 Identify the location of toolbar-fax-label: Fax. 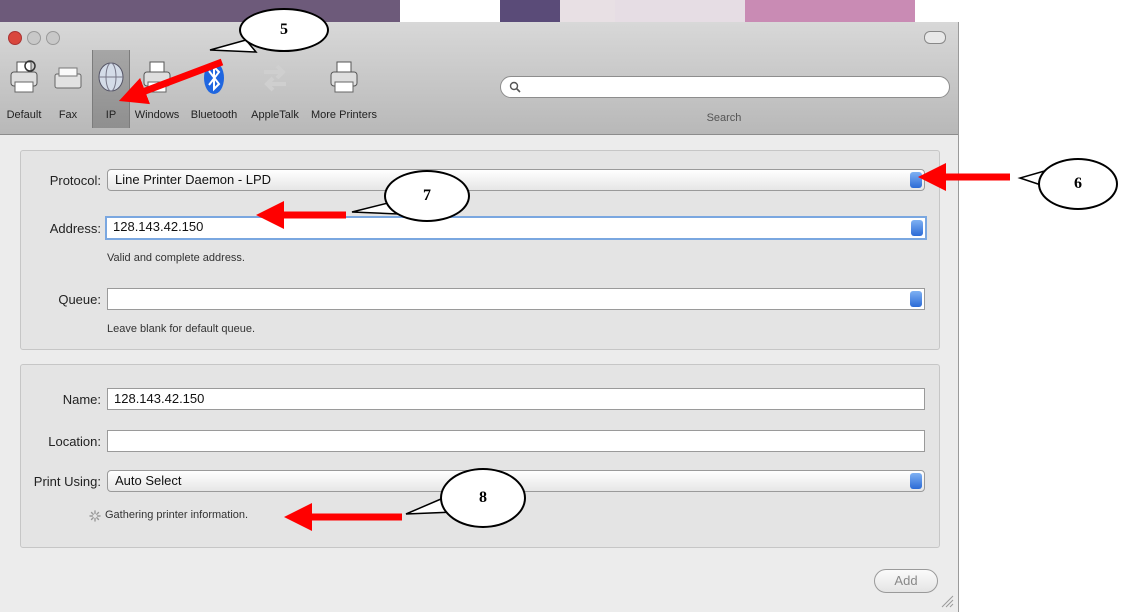
(68, 115).